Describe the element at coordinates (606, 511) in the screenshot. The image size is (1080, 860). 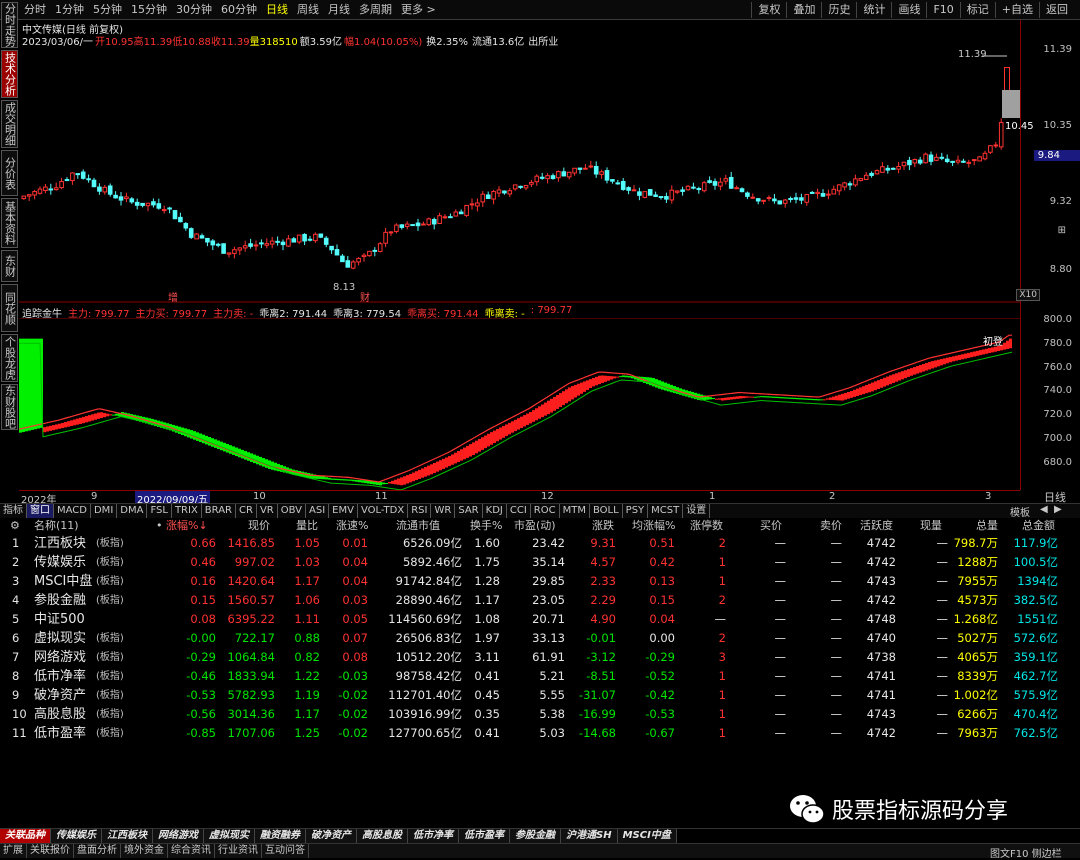
I see `indicator-tab-21: BOLL` at that location.